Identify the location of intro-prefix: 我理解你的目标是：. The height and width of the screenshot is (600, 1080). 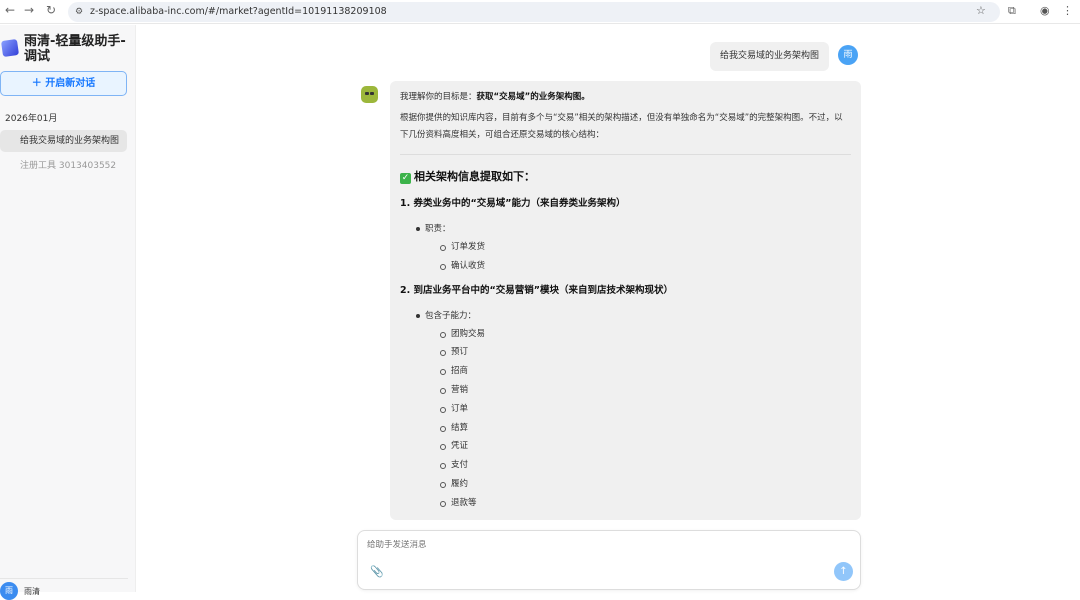
(438, 97).